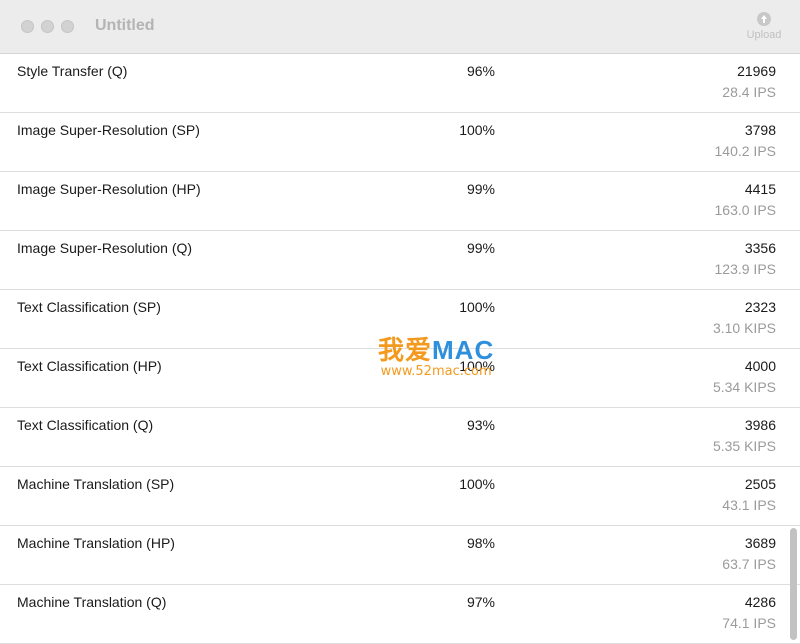 This screenshot has width=800, height=644. What do you see at coordinates (745, 210) in the screenshot?
I see `test-throughput: 163.0 IPS` at bounding box center [745, 210].